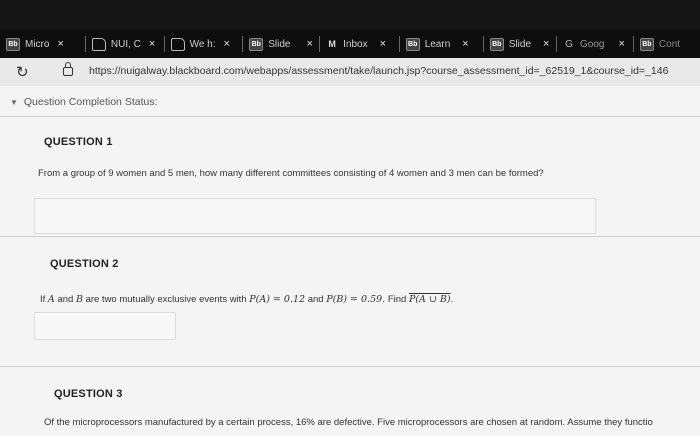 The image size is (700, 436). Describe the element at coordinates (669, 44) in the screenshot. I see `tab-label: Cont` at that location.